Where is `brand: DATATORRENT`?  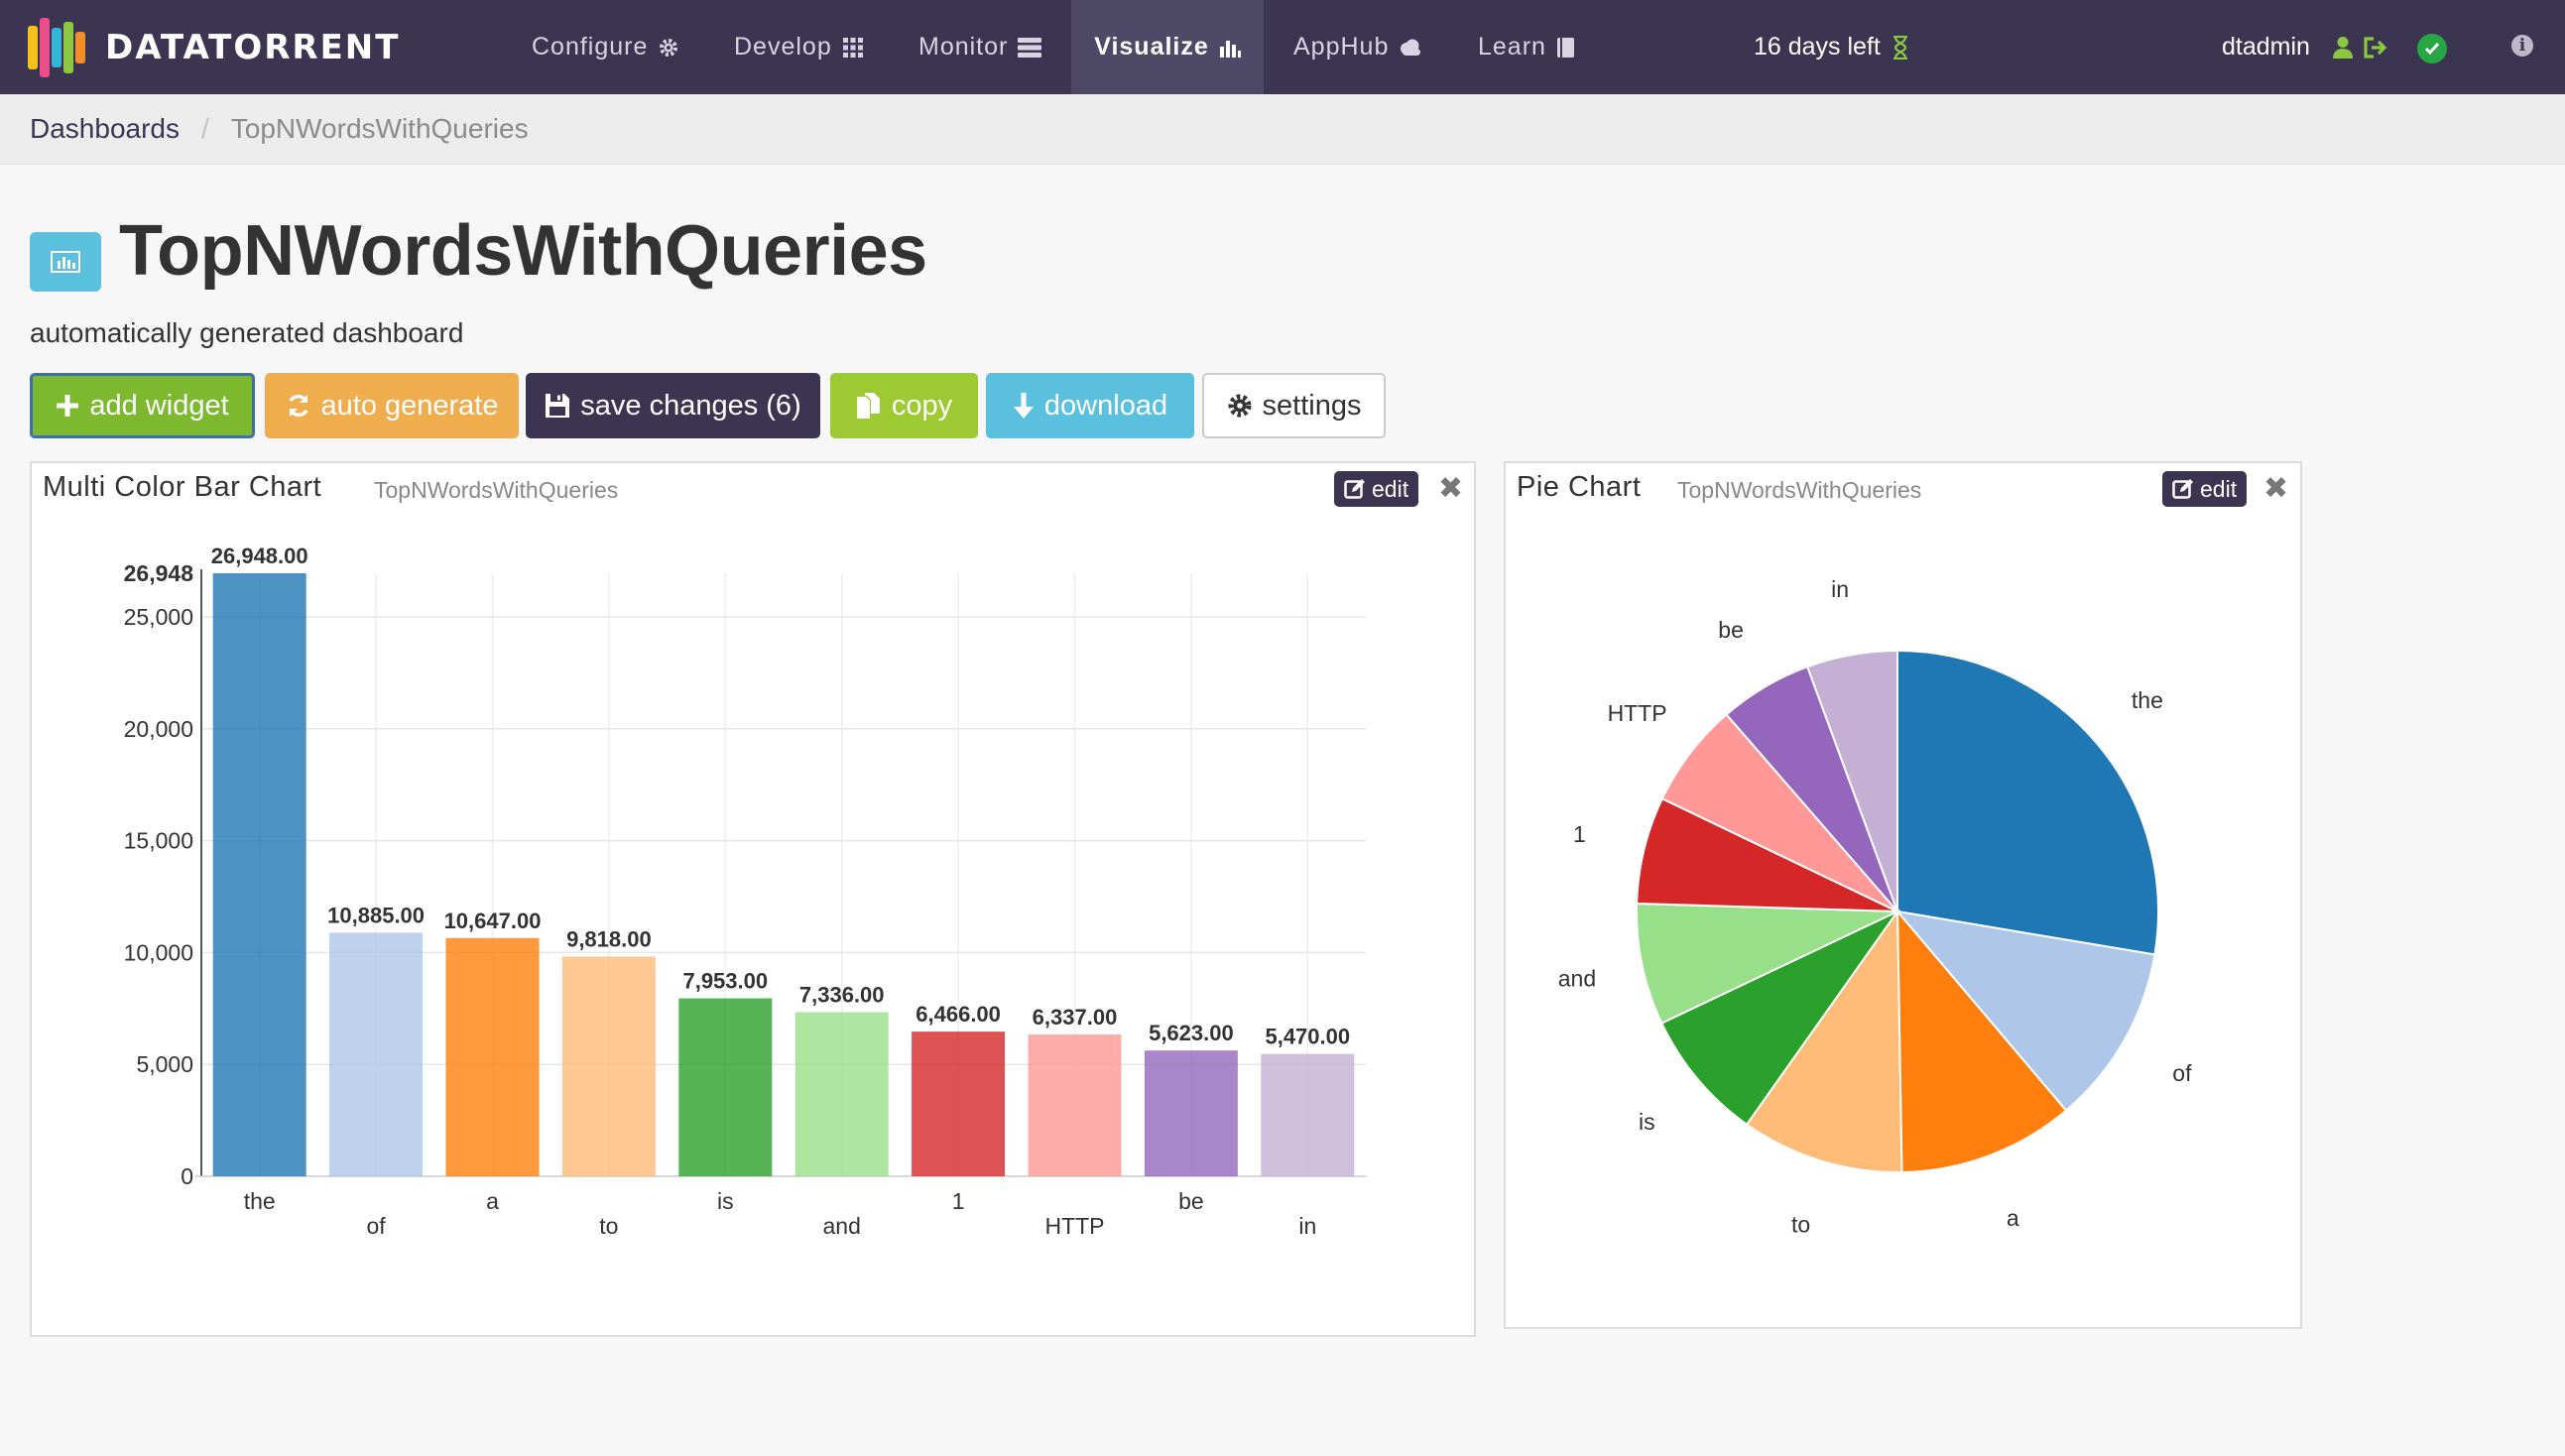 brand: DATATORRENT is located at coordinates (214, 47).